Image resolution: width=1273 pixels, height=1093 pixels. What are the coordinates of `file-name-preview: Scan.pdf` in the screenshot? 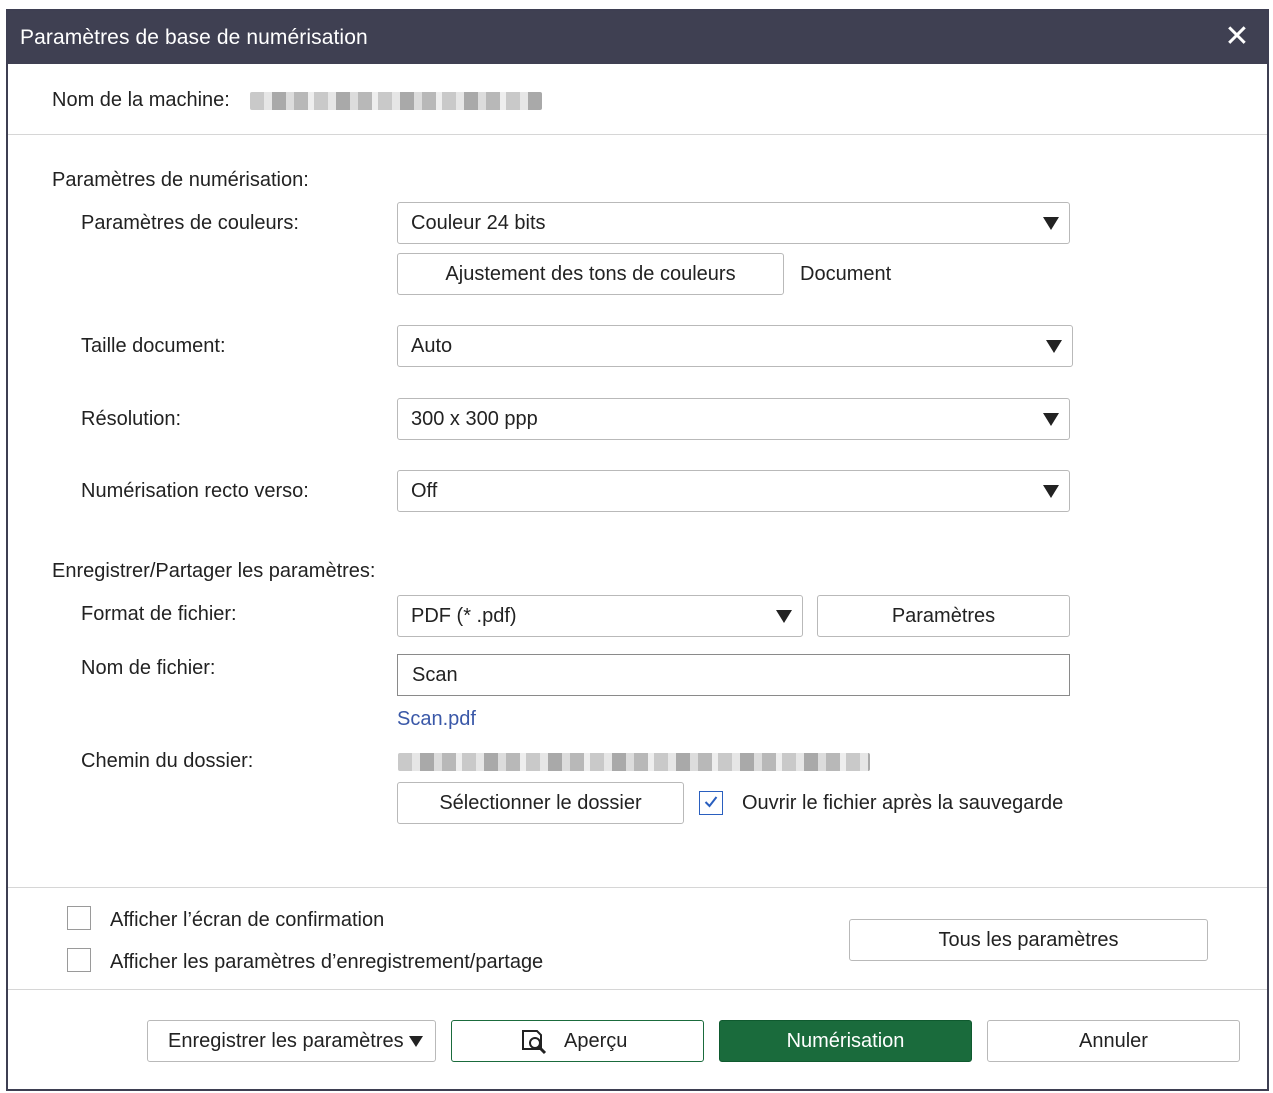 It's located at (436, 719).